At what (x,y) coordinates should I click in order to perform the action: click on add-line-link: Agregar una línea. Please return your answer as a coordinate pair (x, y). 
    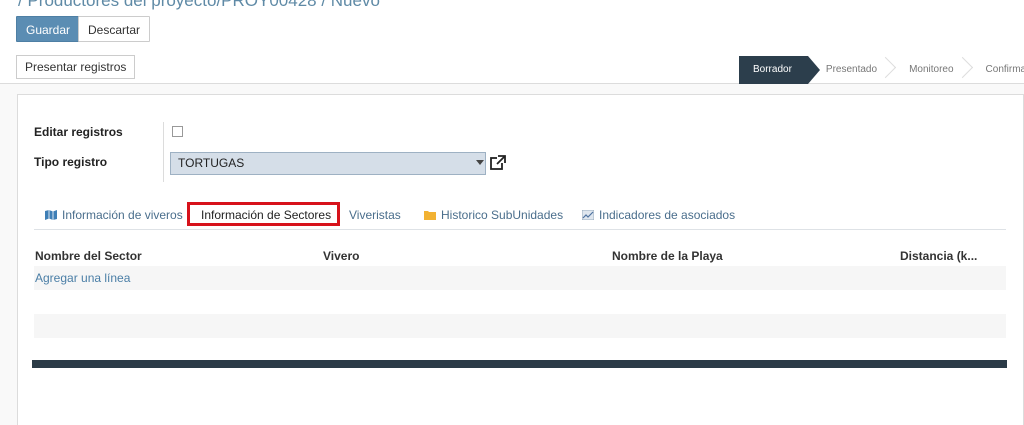
    Looking at the image, I should click on (82, 278).